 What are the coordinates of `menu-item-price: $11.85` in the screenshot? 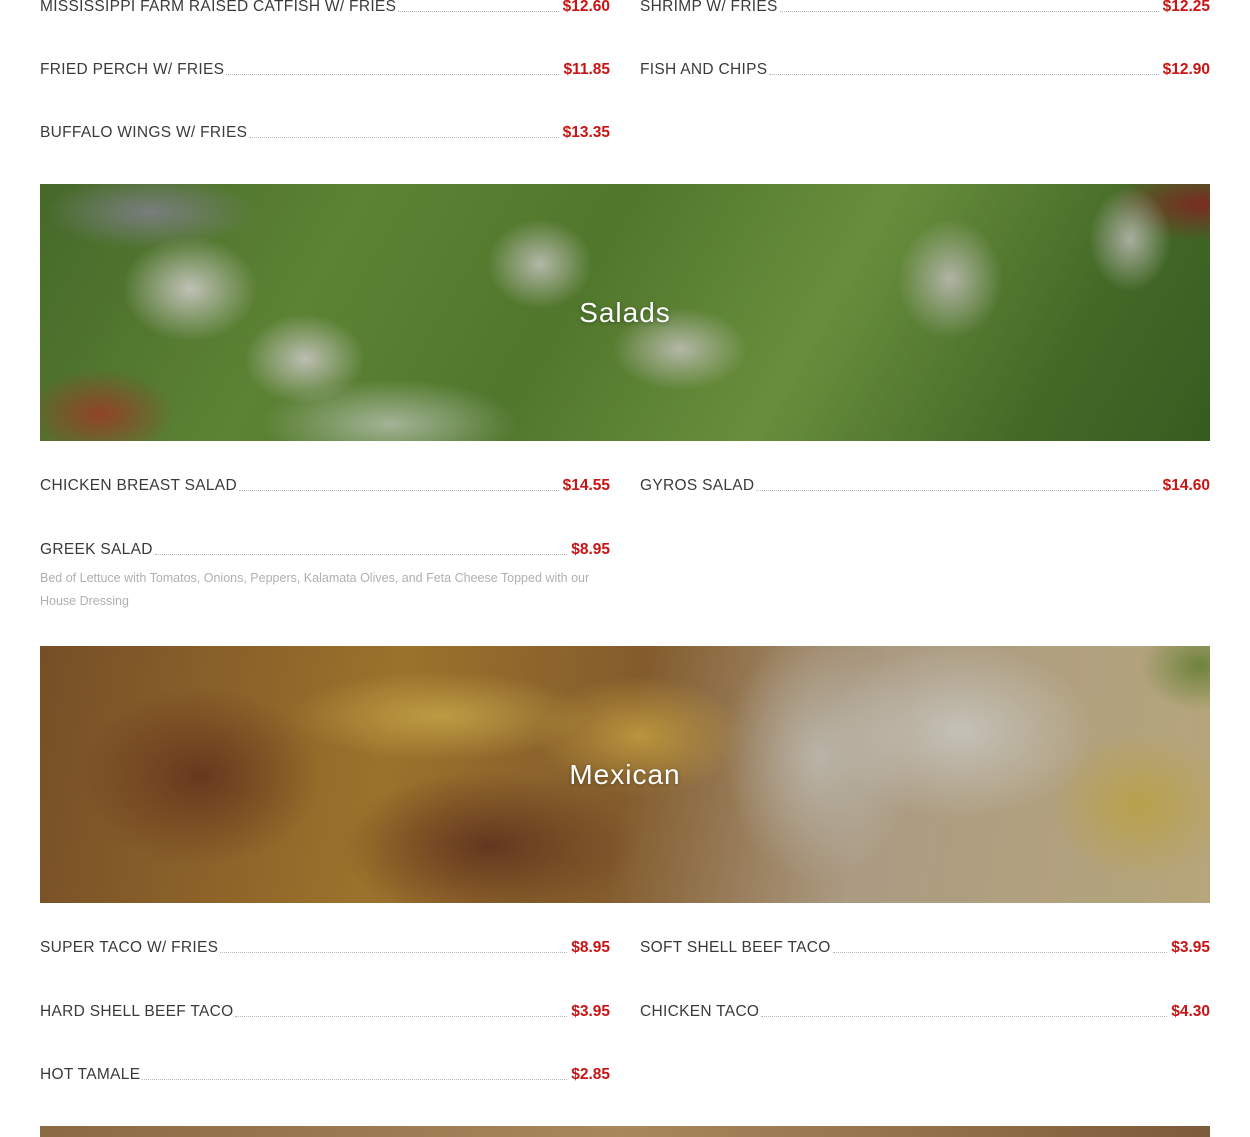 It's located at (586, 69).